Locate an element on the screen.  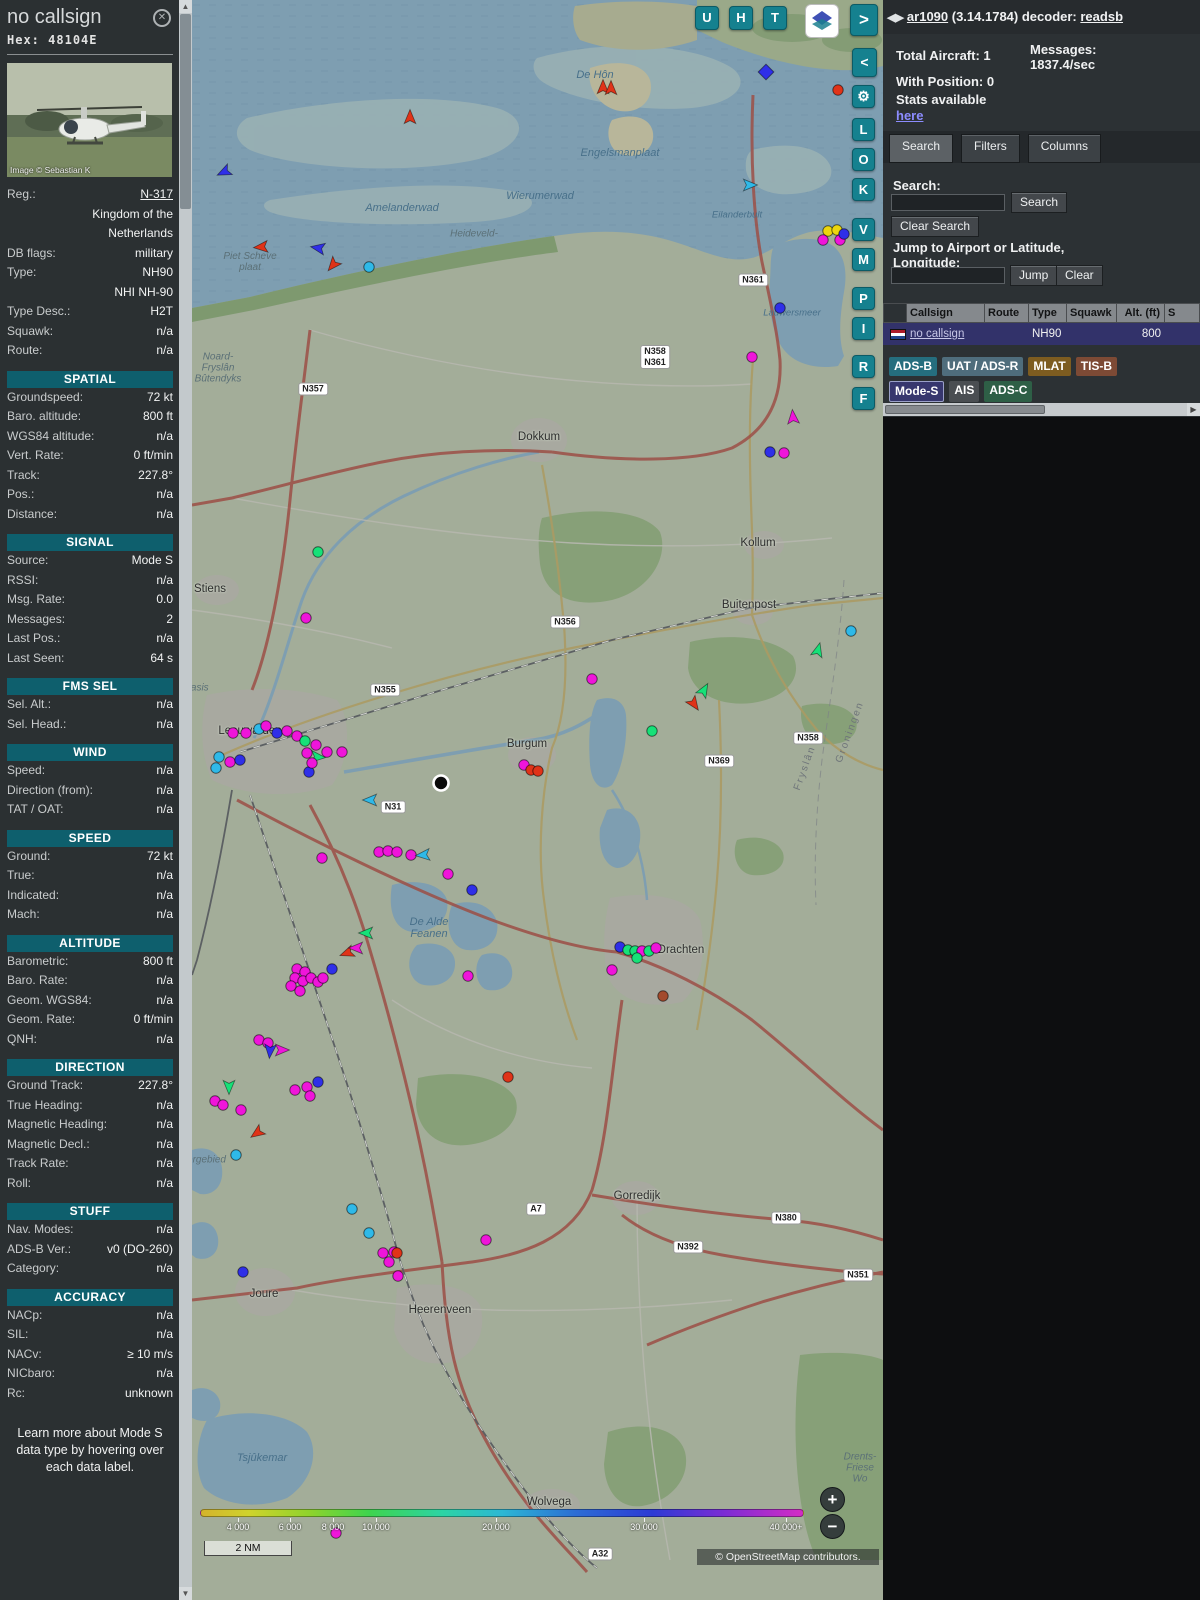
zoom-out-button: − is located at coordinates (832, 1526).